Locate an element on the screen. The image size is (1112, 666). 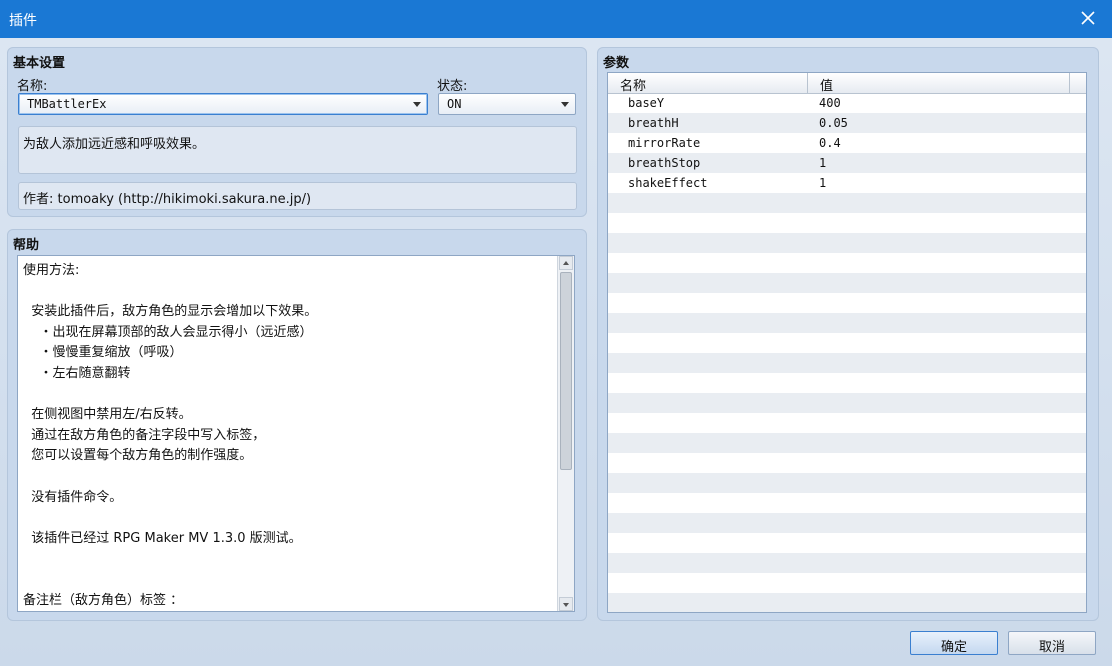
column-header-name: 名称 is located at coordinates (633, 84).